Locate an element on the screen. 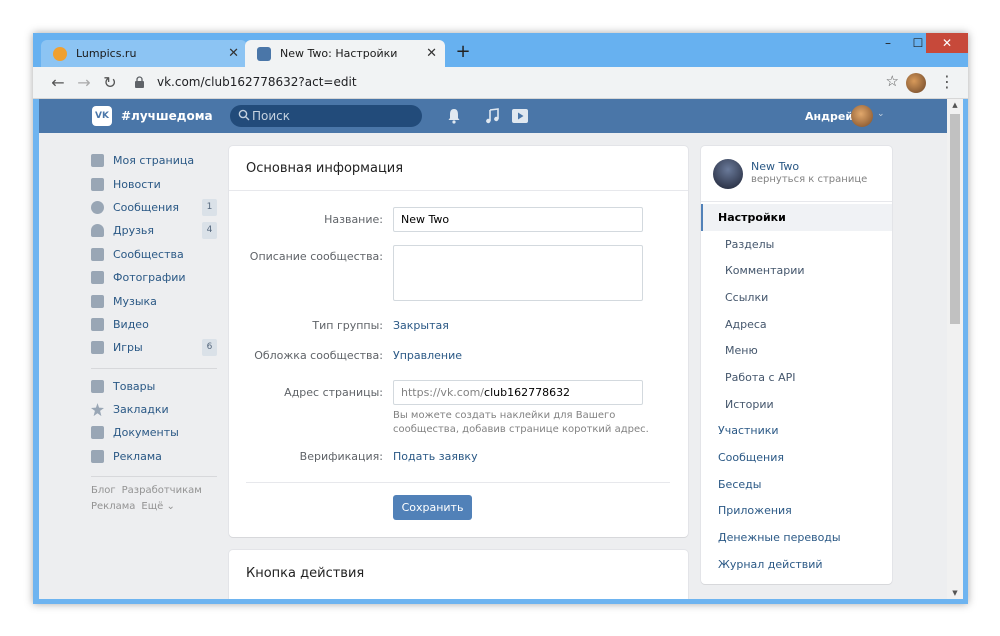  communities-icon is located at coordinates (97, 254).